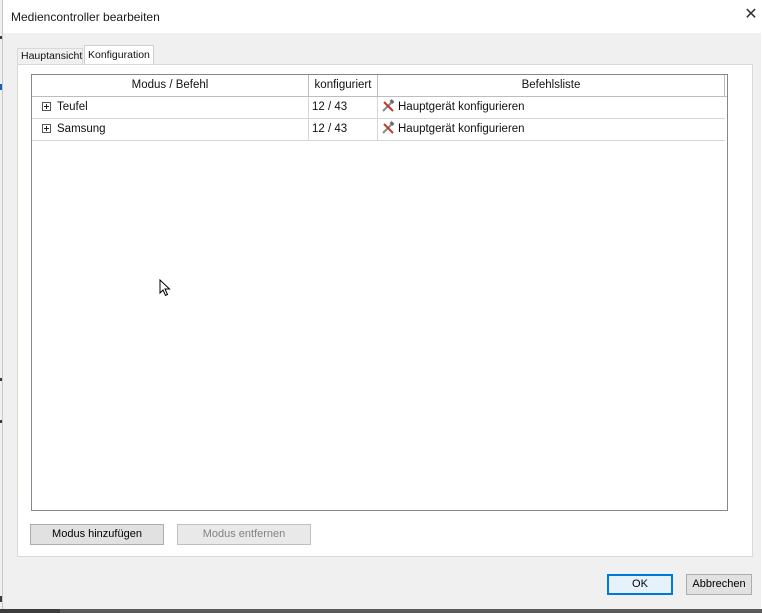 This screenshot has height=613, width=762. Describe the element at coordinates (50, 56) in the screenshot. I see `tab-hauptansicht: Hauptansicht` at that location.